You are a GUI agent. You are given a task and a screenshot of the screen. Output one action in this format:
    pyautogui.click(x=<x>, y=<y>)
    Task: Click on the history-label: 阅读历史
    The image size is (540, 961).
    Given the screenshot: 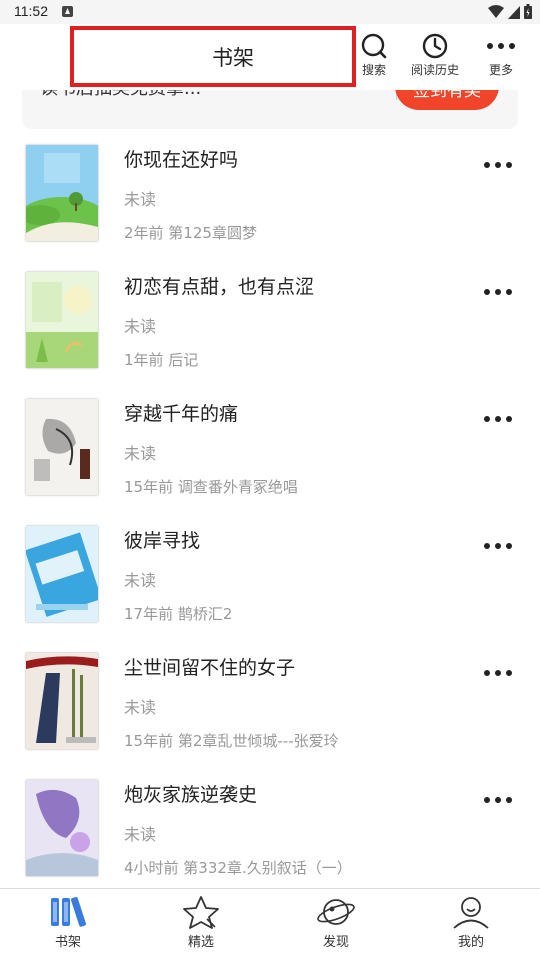 What is the action you would take?
    pyautogui.click(x=435, y=70)
    